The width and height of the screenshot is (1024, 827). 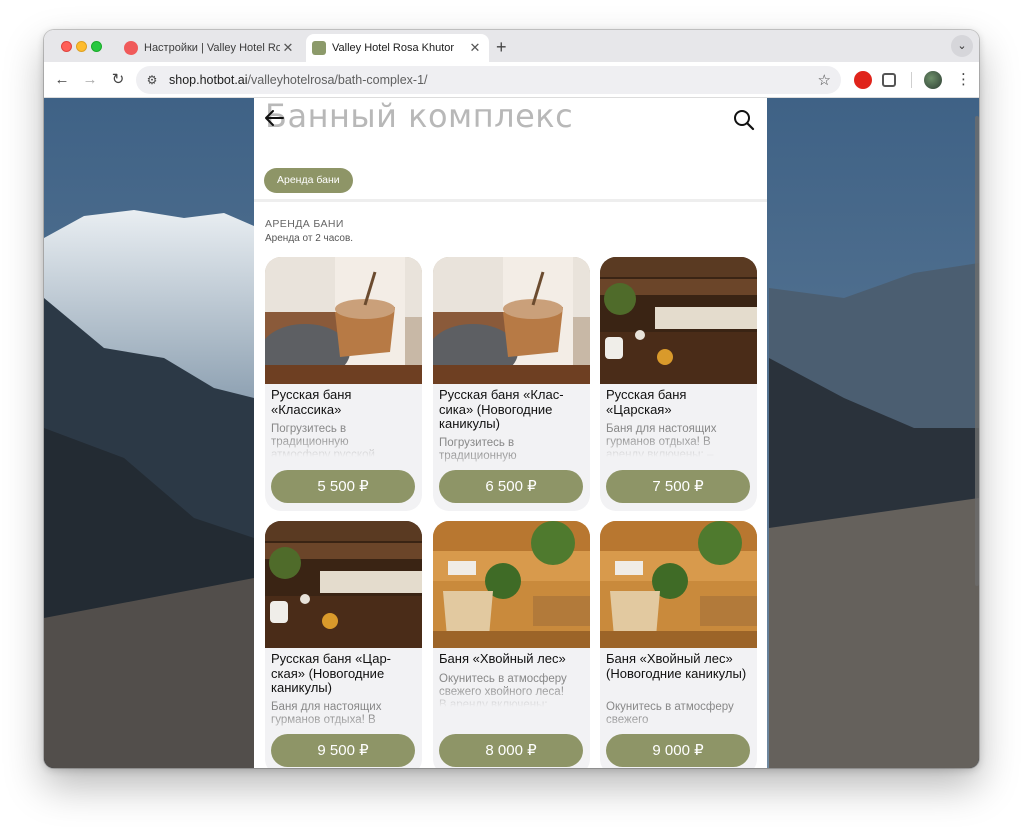 What do you see at coordinates (274, 118) in the screenshot?
I see `back-arrow-icon` at bounding box center [274, 118].